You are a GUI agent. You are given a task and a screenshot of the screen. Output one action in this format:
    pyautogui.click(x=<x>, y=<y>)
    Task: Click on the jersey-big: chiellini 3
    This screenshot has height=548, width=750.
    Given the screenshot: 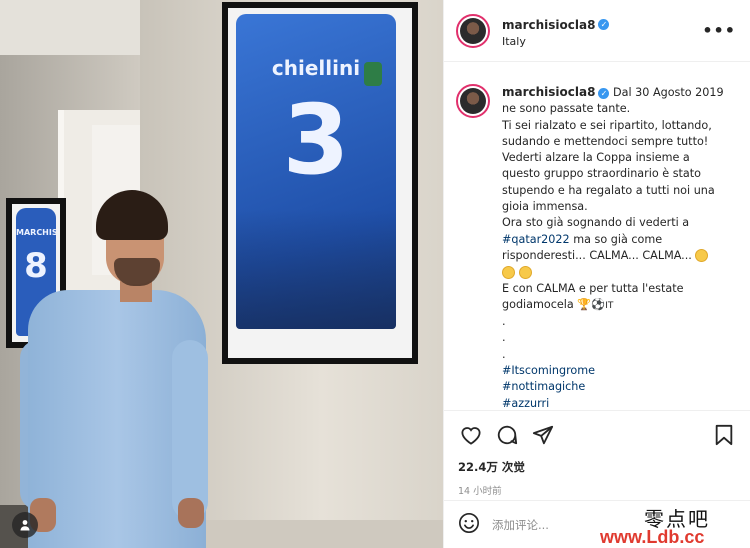 What is the action you would take?
    pyautogui.click(x=316, y=171)
    